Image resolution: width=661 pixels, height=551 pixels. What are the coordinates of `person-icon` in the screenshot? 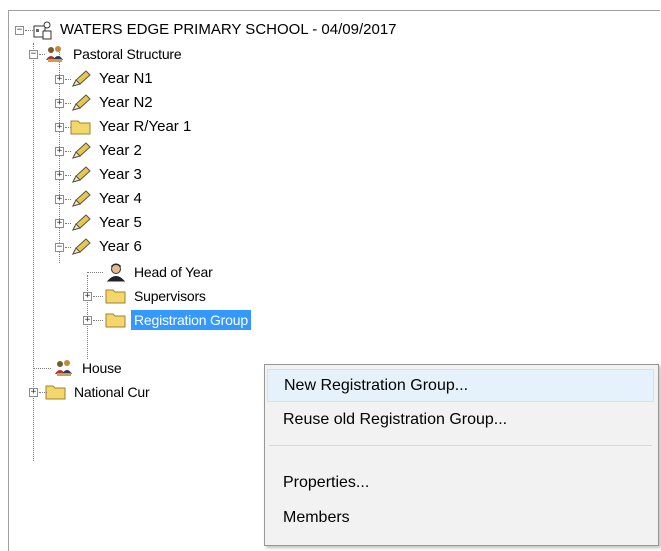 It's located at (116, 272).